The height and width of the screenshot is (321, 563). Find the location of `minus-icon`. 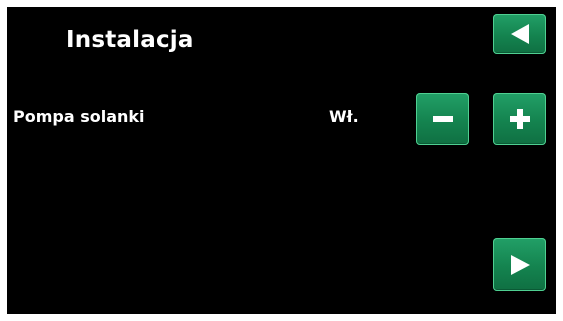

minus-icon is located at coordinates (442, 119).